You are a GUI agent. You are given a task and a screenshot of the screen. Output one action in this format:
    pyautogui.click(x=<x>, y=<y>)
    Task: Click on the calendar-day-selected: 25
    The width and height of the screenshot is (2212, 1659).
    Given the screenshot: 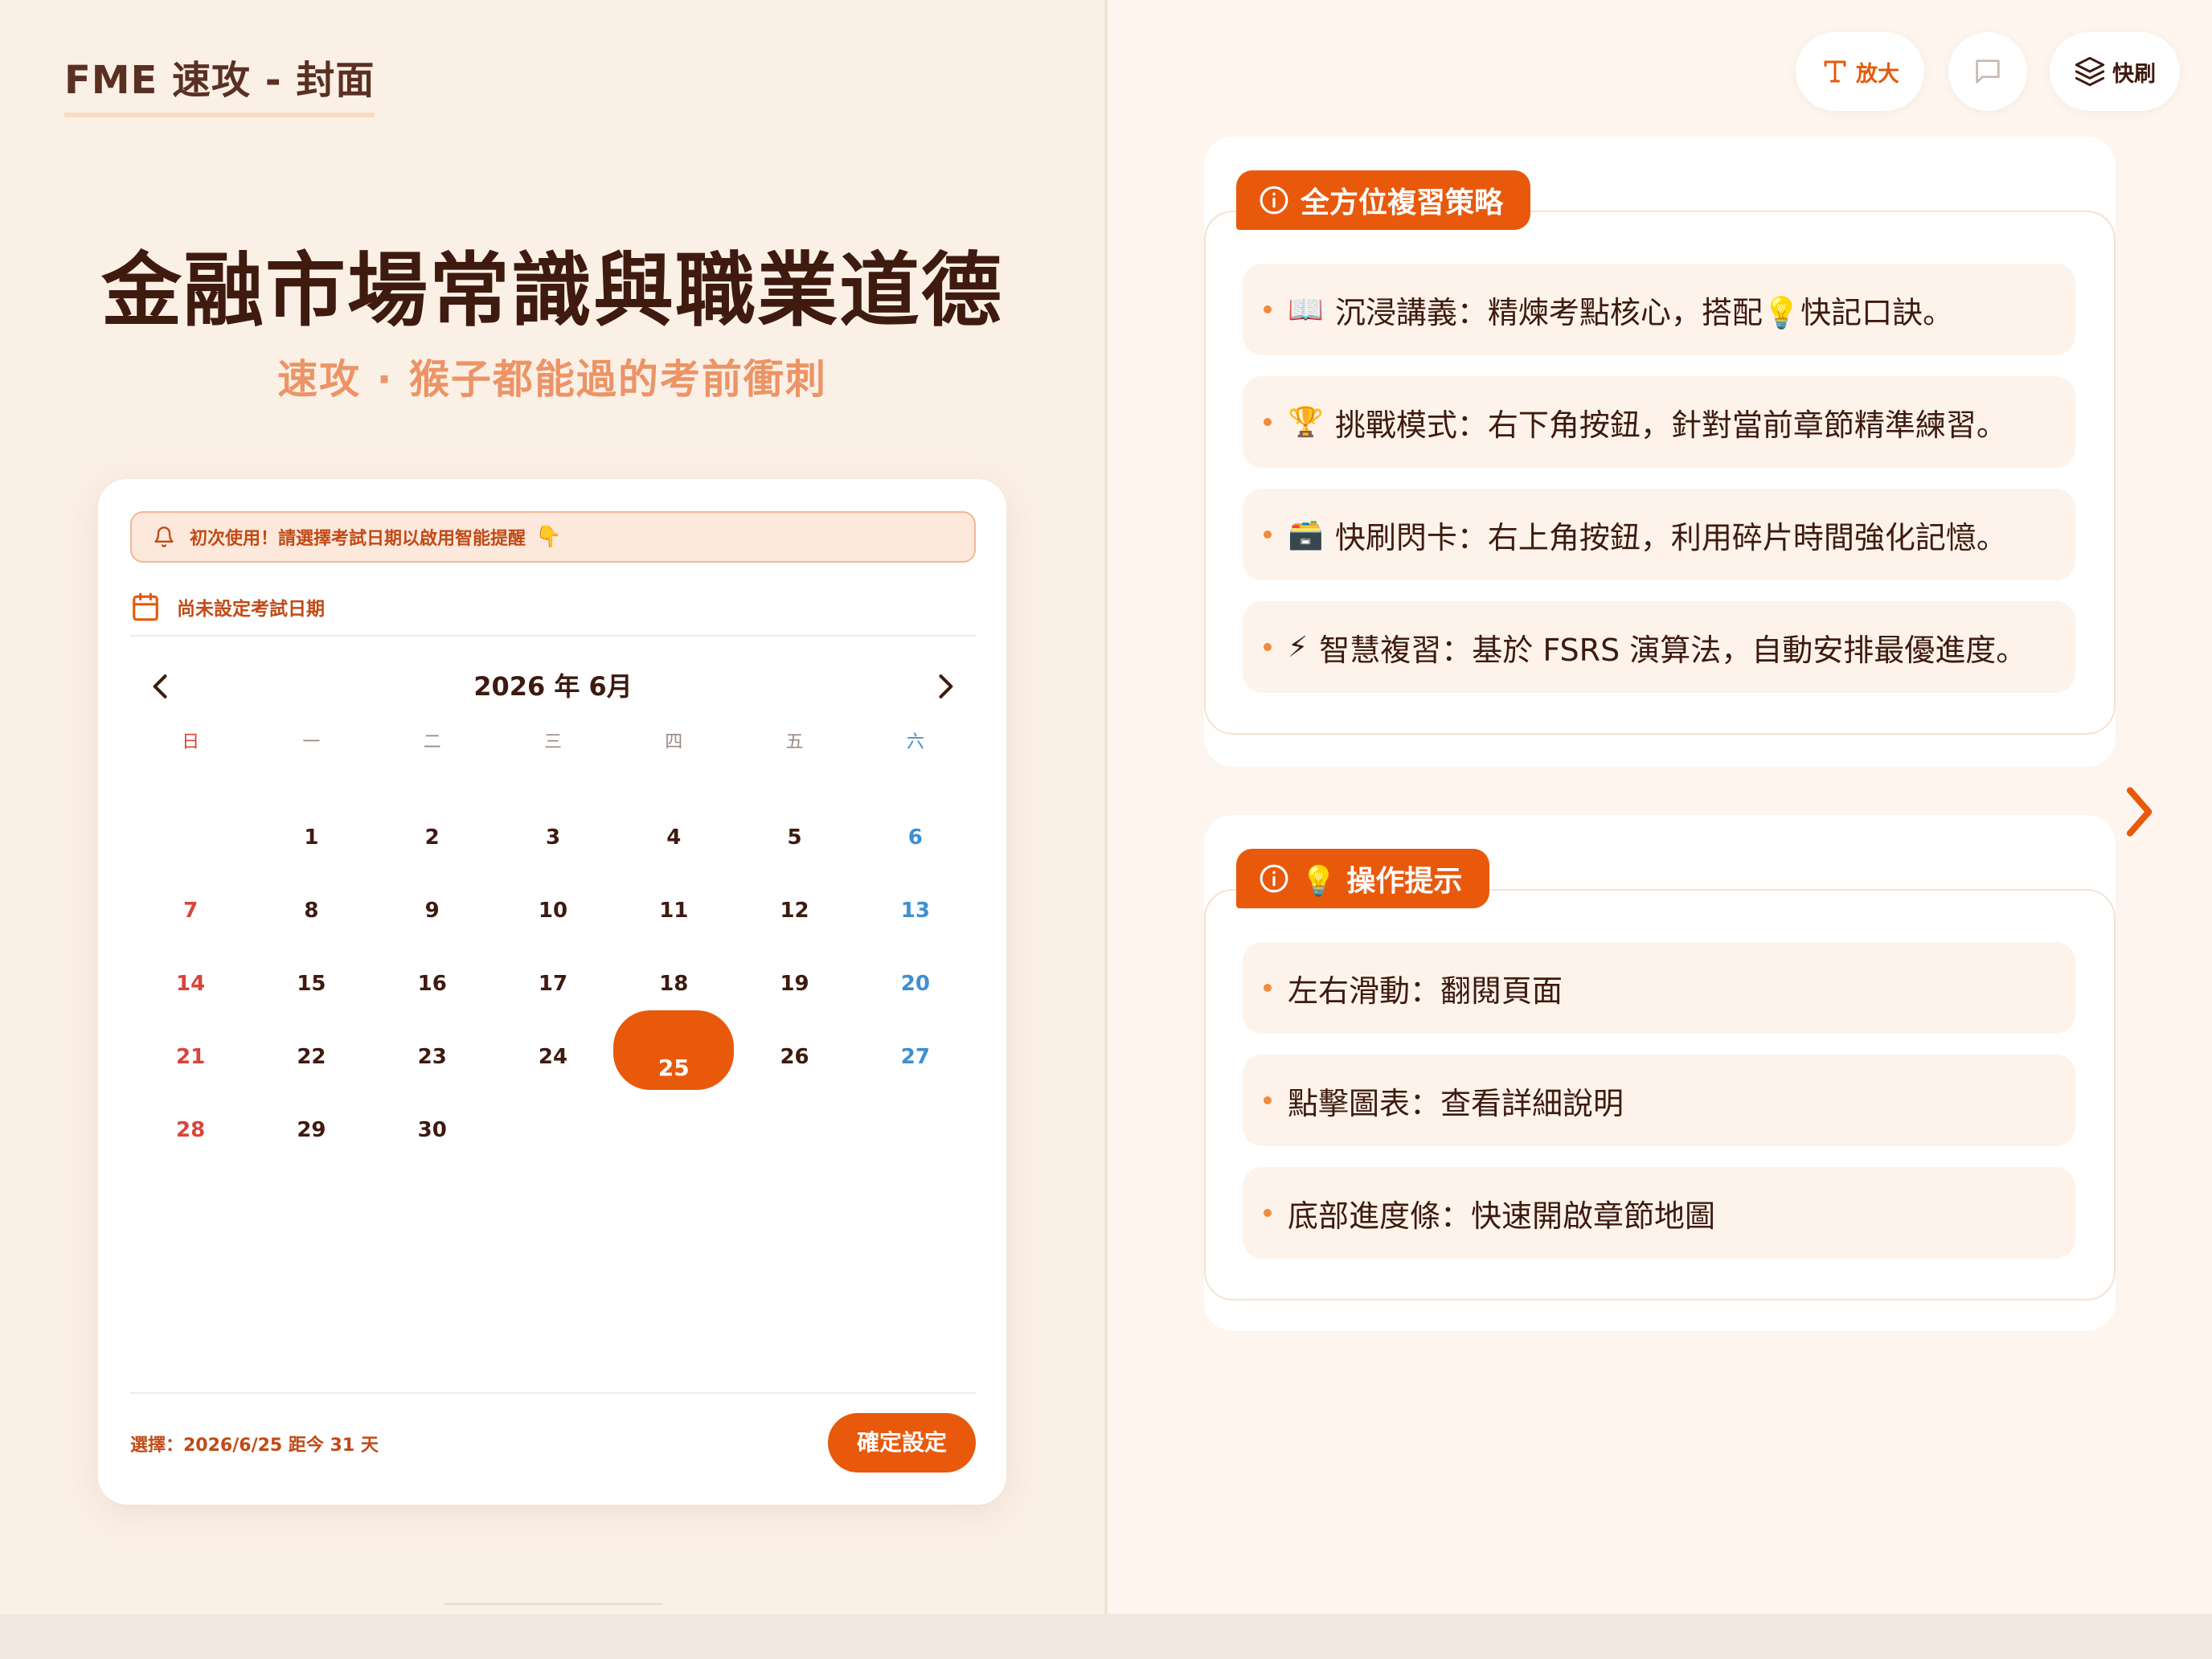 What is the action you would take?
    pyautogui.click(x=674, y=1051)
    